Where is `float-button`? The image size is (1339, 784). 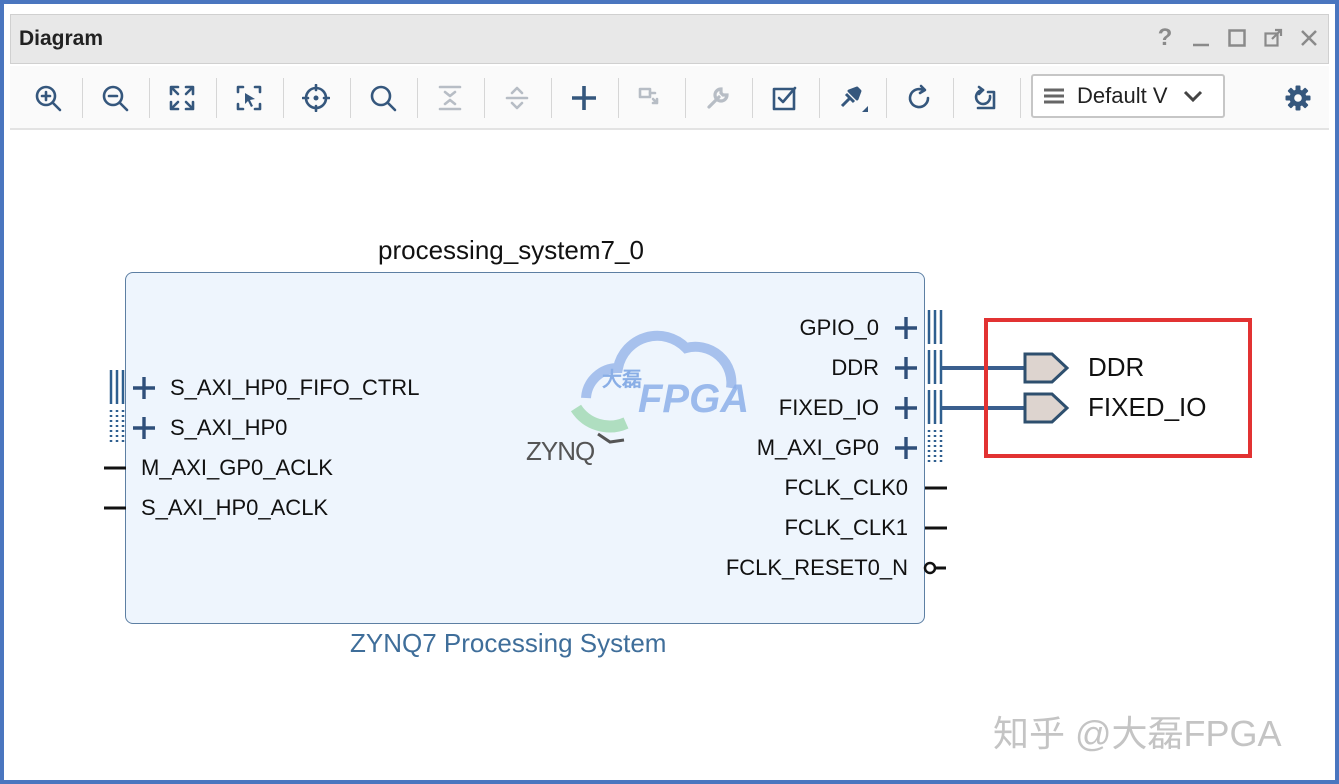 float-button is located at coordinates (1273, 38).